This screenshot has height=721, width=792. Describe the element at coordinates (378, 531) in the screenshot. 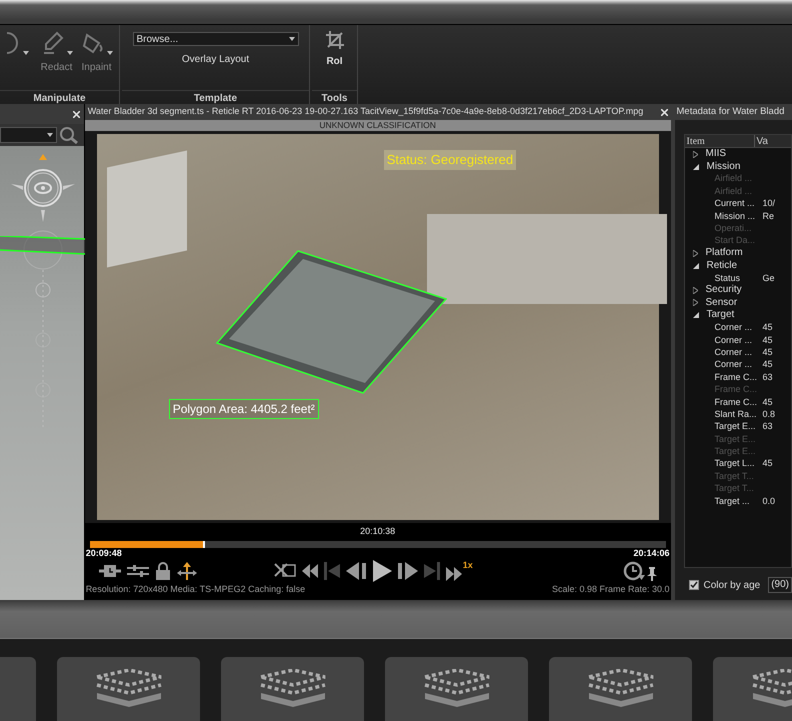

I see `current-time: 20:10:38` at that location.